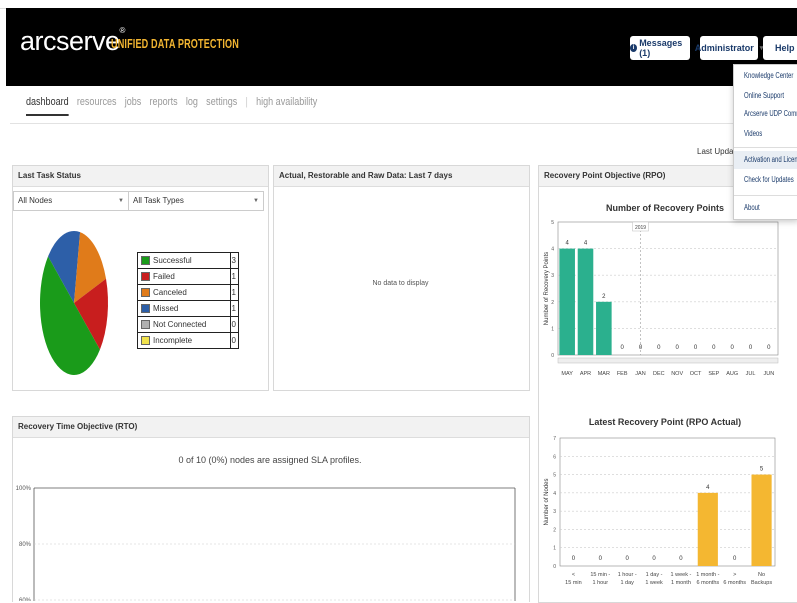 Image resolution: width=797 pixels, height=603 pixels. Describe the element at coordinates (659, 374) in the screenshot. I see `x-tick-label: DEC` at that location.